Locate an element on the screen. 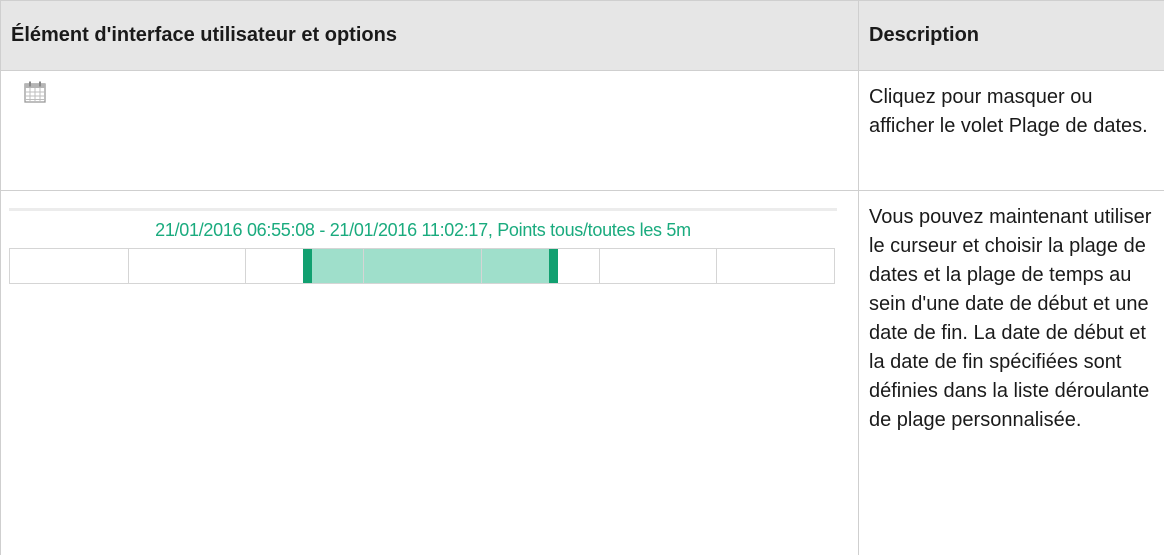 This screenshot has height=555, width=1164. slider-selected-range is located at coordinates (430, 266).